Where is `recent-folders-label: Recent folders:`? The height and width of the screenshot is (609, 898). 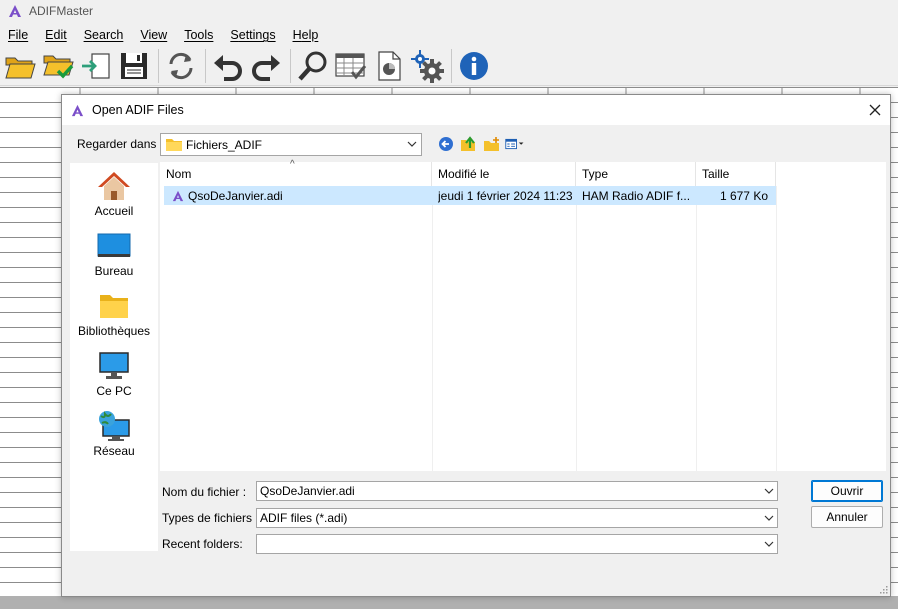
recent-folders-label: Recent folders: is located at coordinates (202, 544).